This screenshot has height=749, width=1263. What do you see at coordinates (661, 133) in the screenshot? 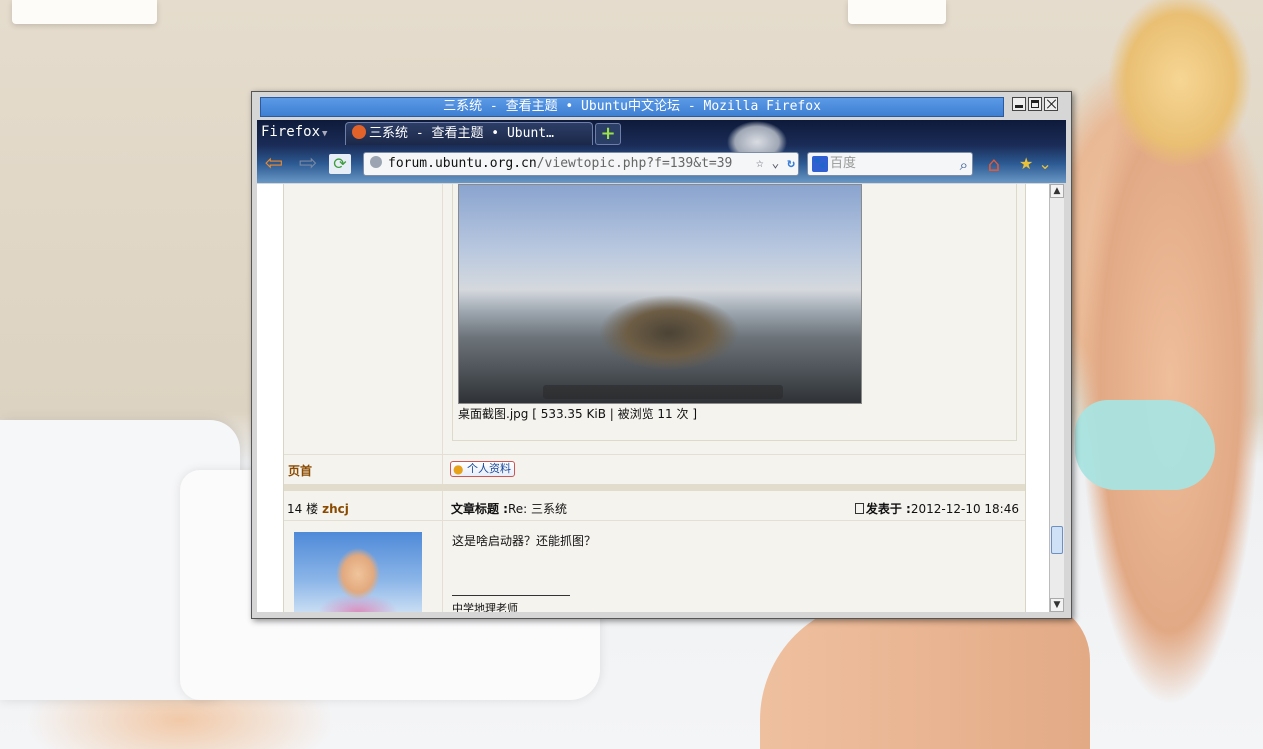
I see `tab-strip: Firefox ▼ 三系统 - 查看主题 • Ubunt… +` at bounding box center [661, 133].